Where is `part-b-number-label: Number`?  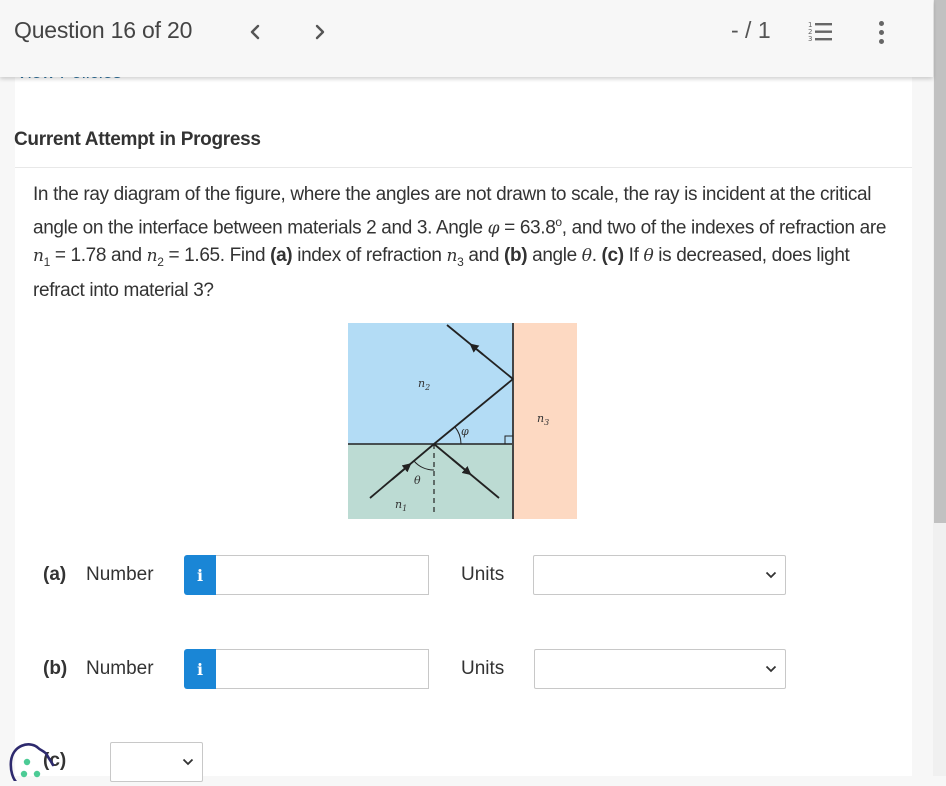
part-b-number-label: Number is located at coordinates (120, 668).